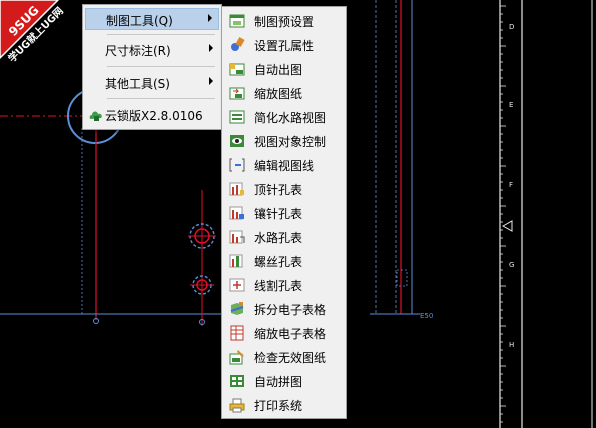 Image resolution: width=596 pixels, height=428 pixels. I want to click on submenu-item-label: 视图对象控制, so click(290, 142).